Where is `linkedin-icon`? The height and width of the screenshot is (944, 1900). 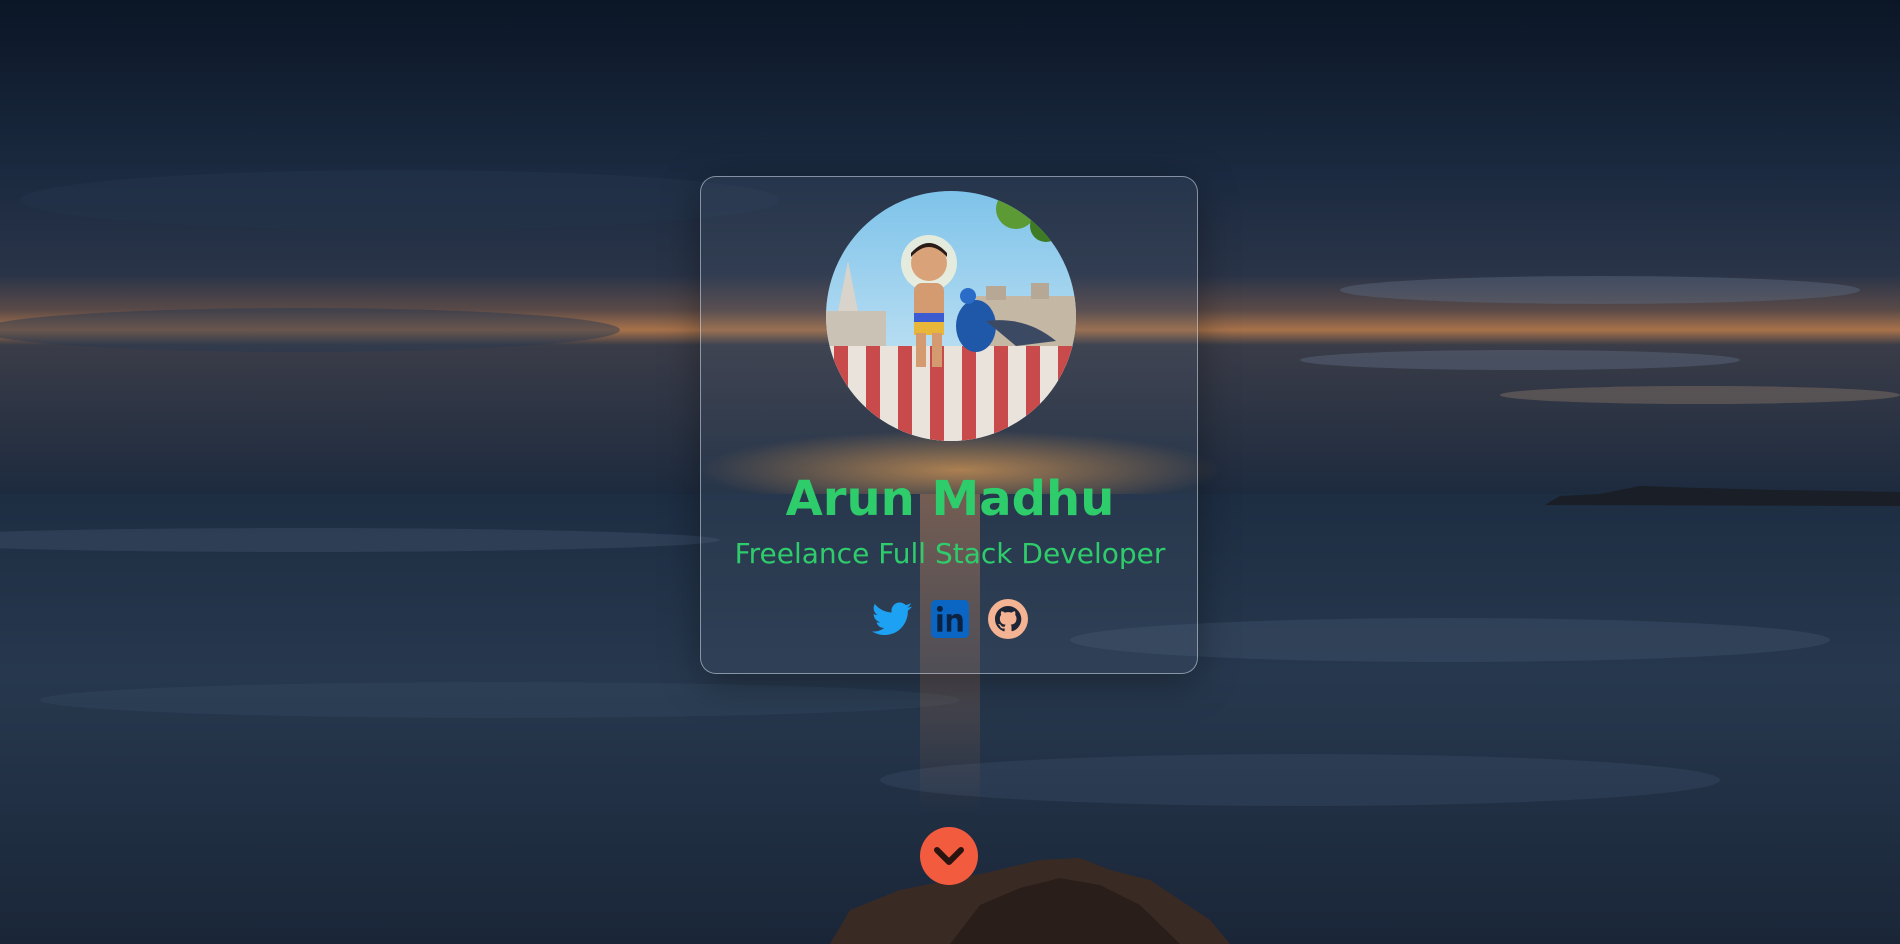
linkedin-icon is located at coordinates (950, 619).